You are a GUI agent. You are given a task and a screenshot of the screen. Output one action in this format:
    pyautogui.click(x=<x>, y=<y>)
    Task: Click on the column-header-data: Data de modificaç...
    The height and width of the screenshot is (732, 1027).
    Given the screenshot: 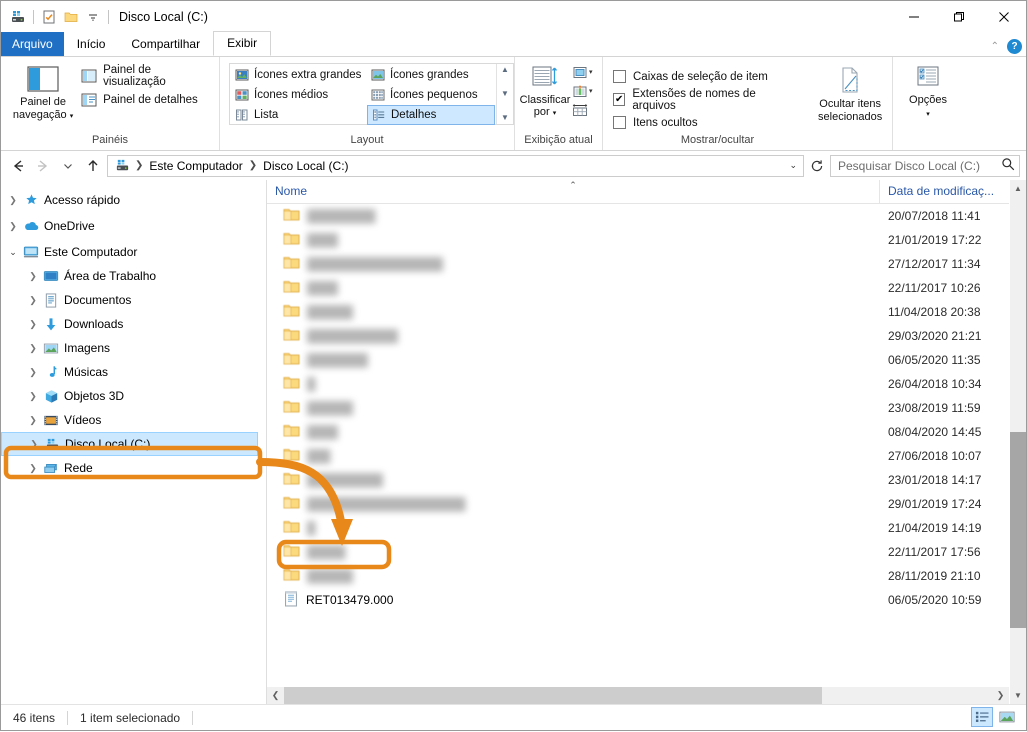 What is the action you would take?
    pyautogui.click(x=944, y=191)
    